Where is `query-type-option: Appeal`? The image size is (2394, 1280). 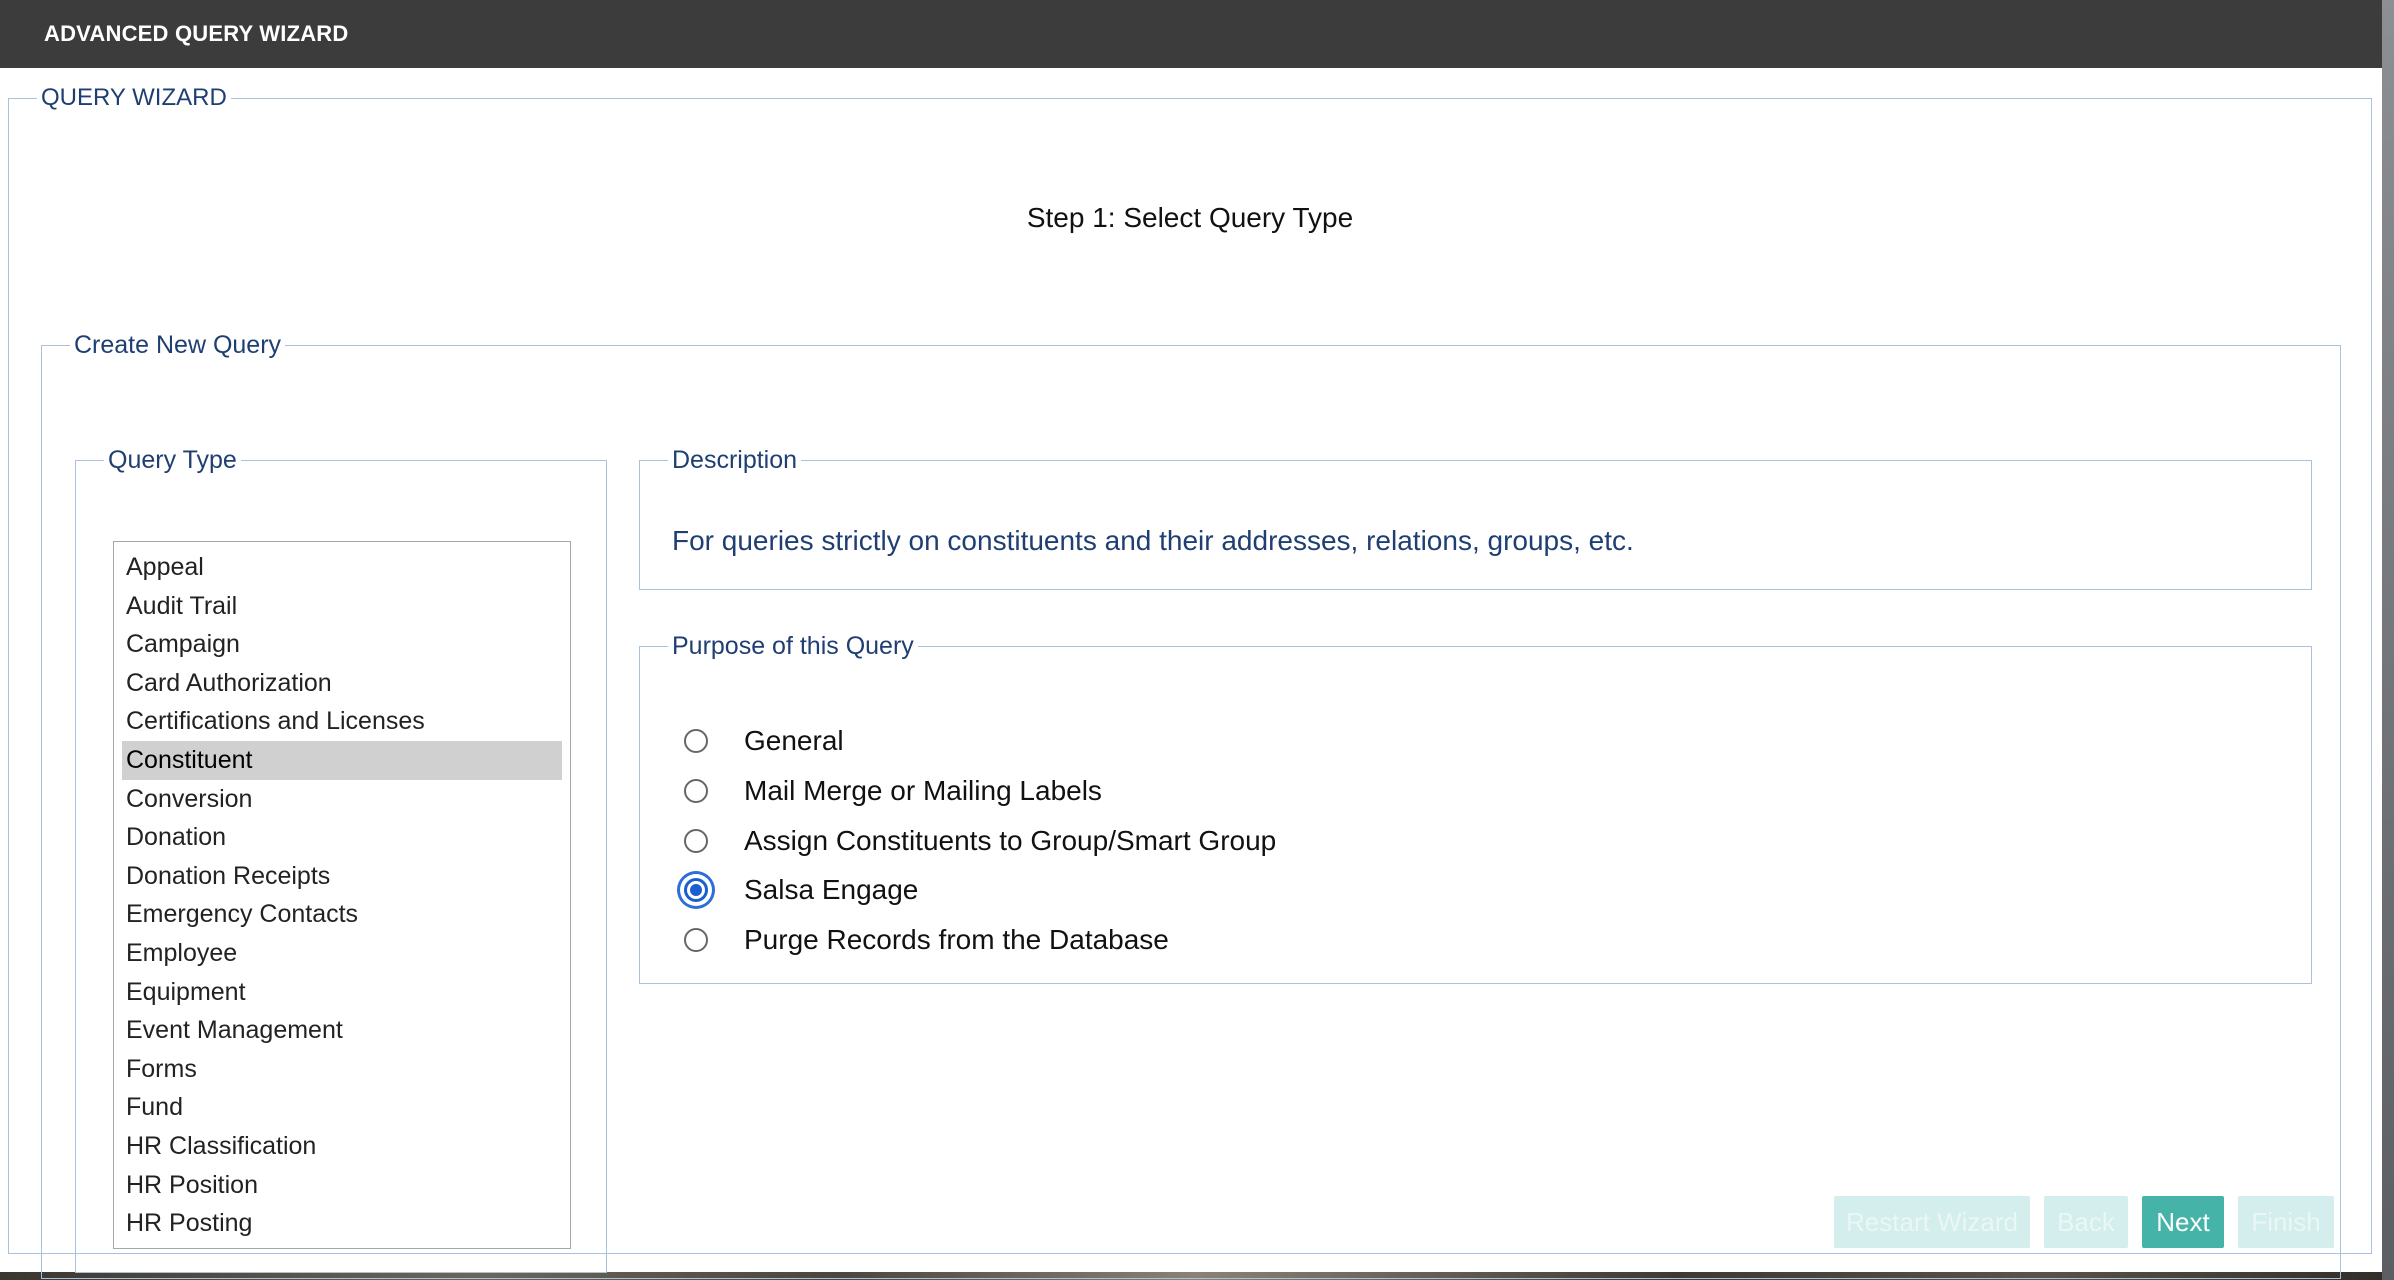 query-type-option: Appeal is located at coordinates (342, 567).